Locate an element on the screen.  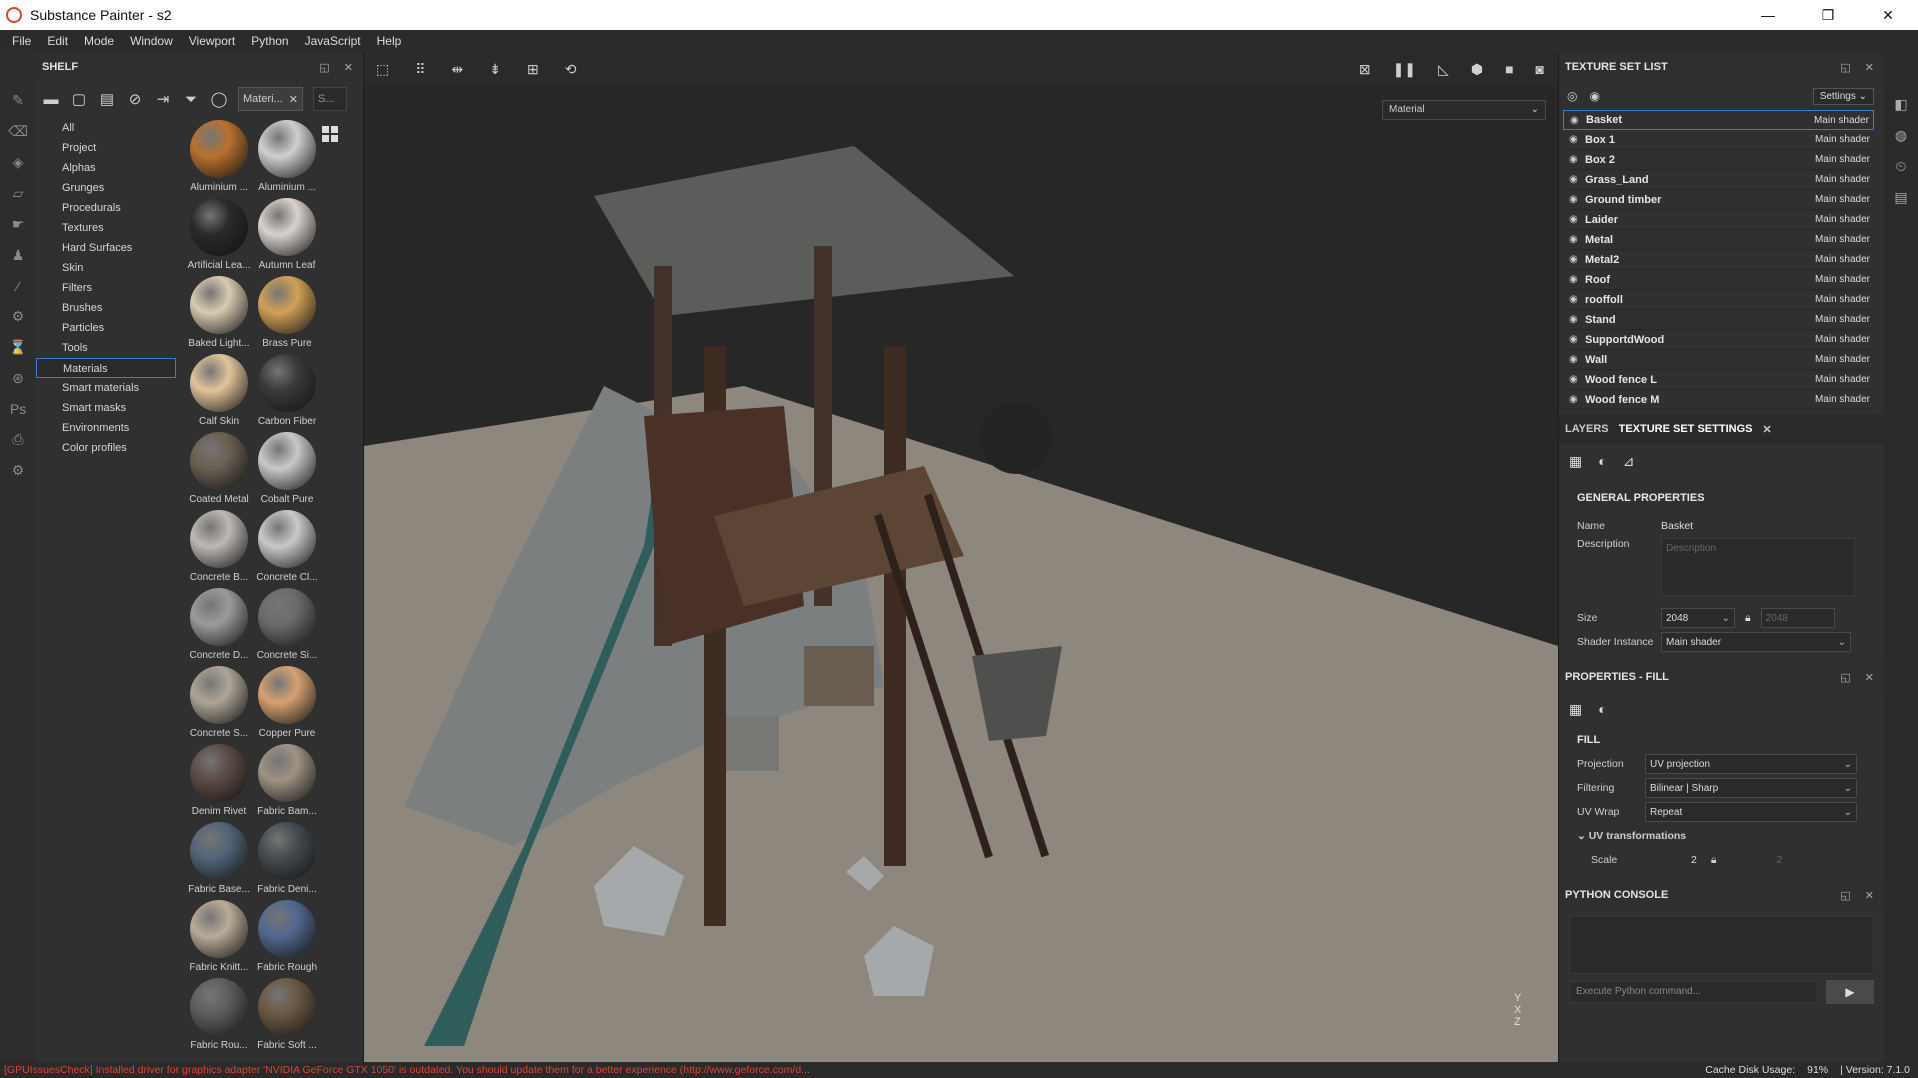
texture-set-row: ◉ Laider Main shader is located at coordinates (1718, 220).